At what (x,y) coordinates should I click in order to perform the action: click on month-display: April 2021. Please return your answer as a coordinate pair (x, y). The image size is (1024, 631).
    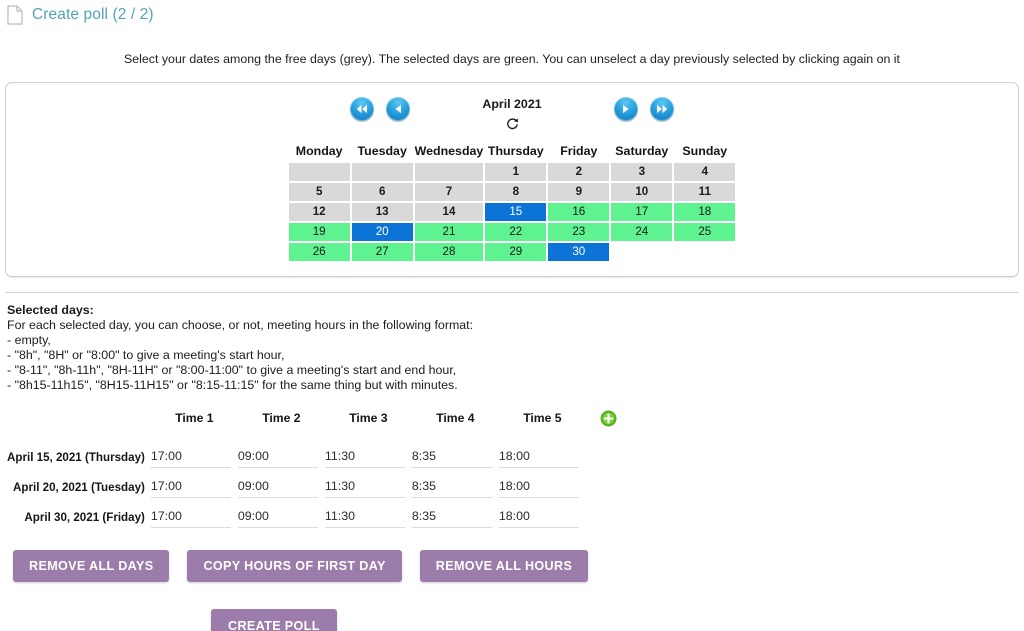
    Looking at the image, I should click on (512, 114).